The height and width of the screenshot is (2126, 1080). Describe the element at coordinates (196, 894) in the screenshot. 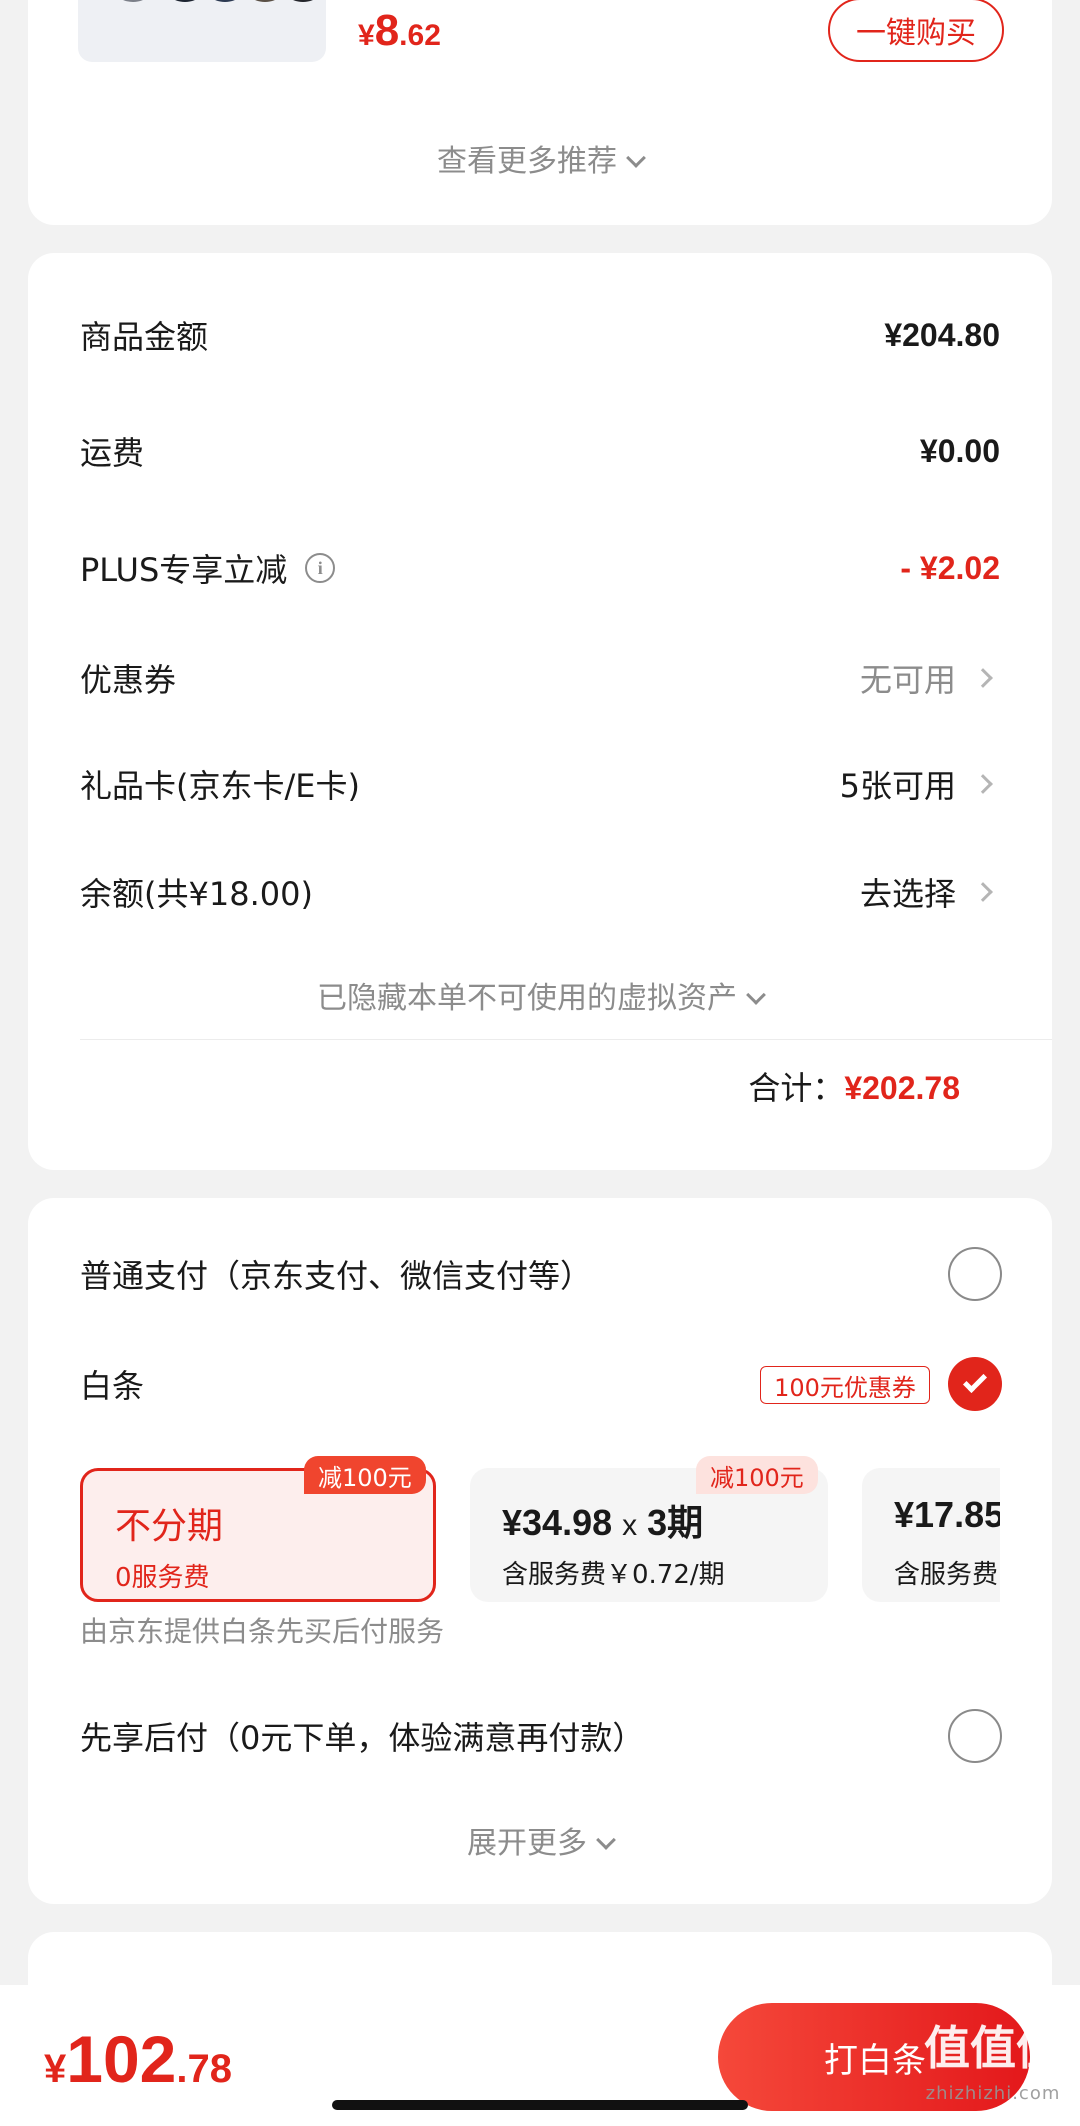

I see `balance-label: 余额(共¥18.00)` at that location.